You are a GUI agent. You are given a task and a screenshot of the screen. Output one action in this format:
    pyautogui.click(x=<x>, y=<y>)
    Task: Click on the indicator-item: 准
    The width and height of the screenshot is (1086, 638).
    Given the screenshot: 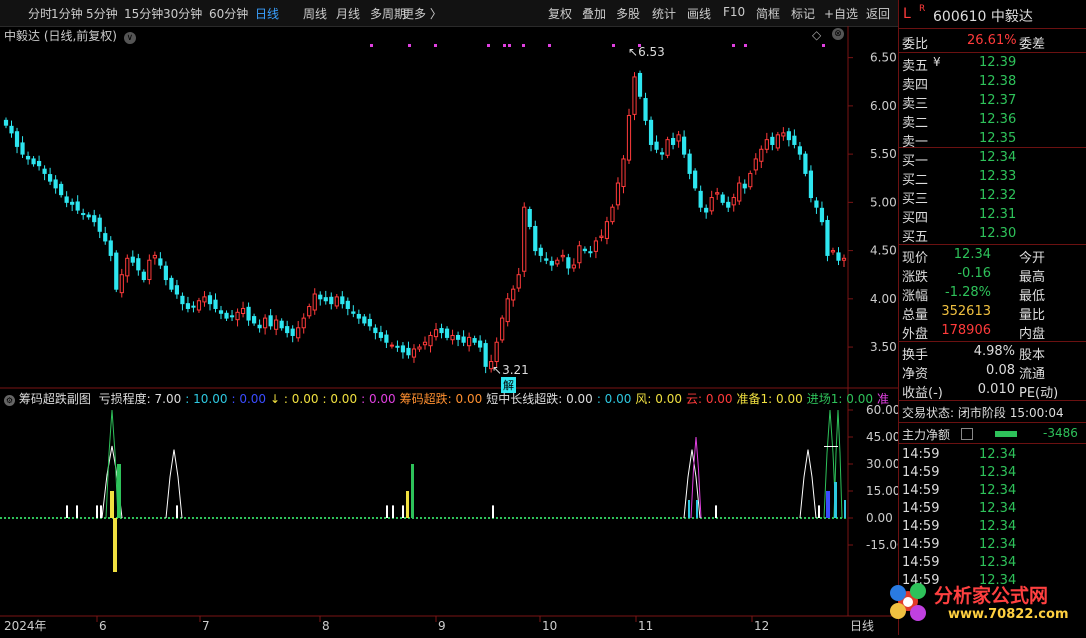 What is the action you would take?
    pyautogui.click(x=883, y=399)
    